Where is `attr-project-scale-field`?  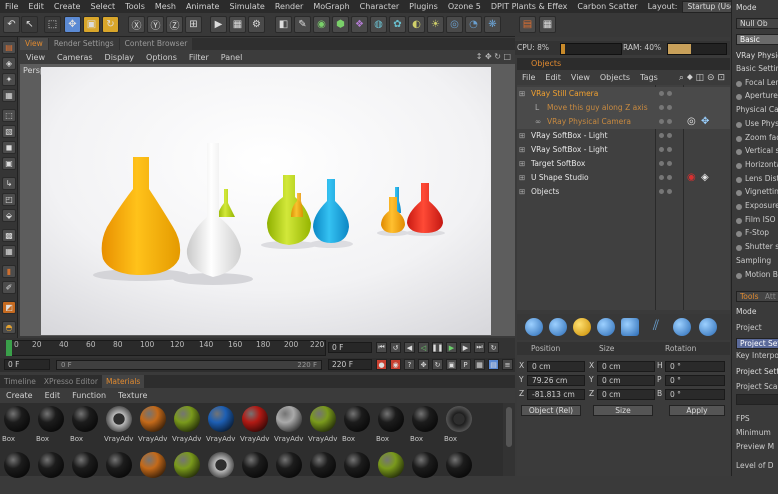 attr-project-scale-field is located at coordinates (757, 399).